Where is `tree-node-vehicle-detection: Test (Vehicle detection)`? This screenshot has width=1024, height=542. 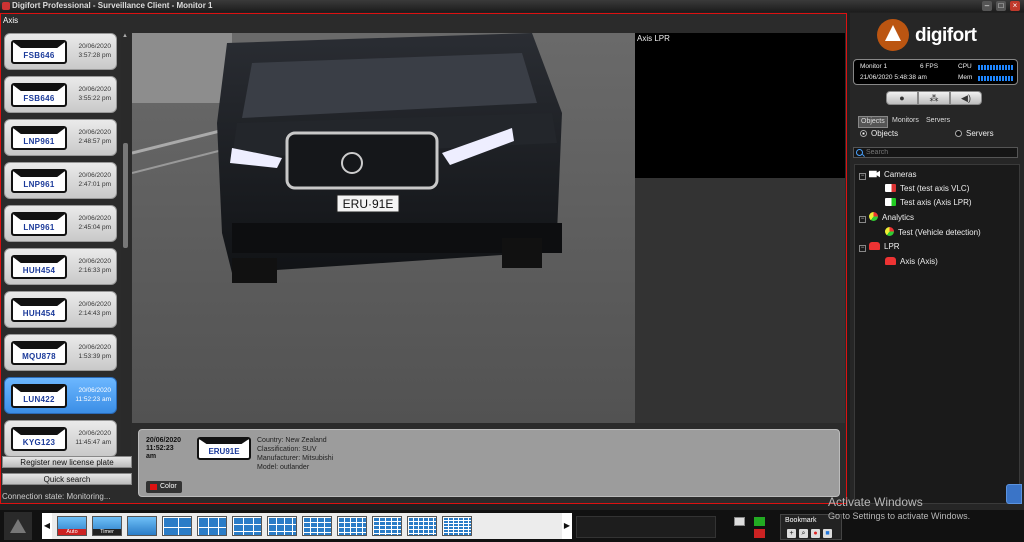 tree-node-vehicle-detection: Test (Vehicle detection) is located at coordinates (933, 232).